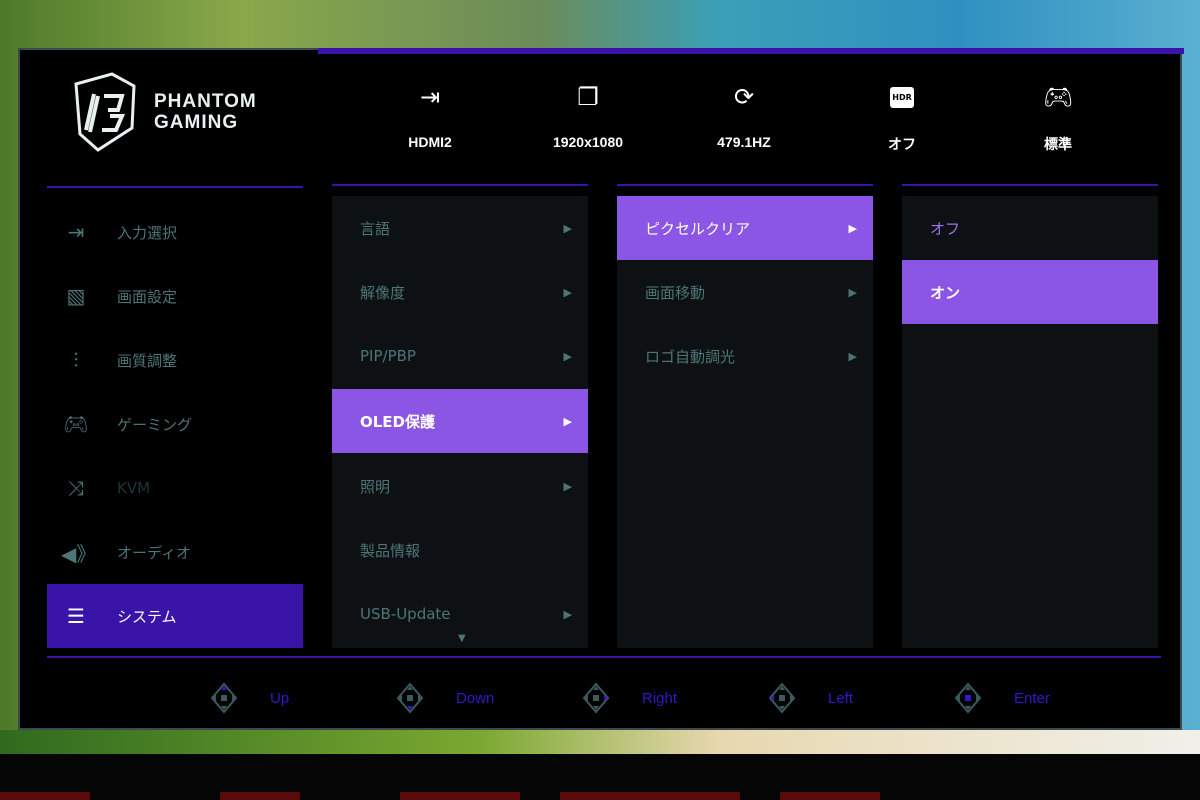  What do you see at coordinates (460, 356) in the screenshot?
I see `menu-item-pip-pbp: PIP/PBP ▶` at bounding box center [460, 356].